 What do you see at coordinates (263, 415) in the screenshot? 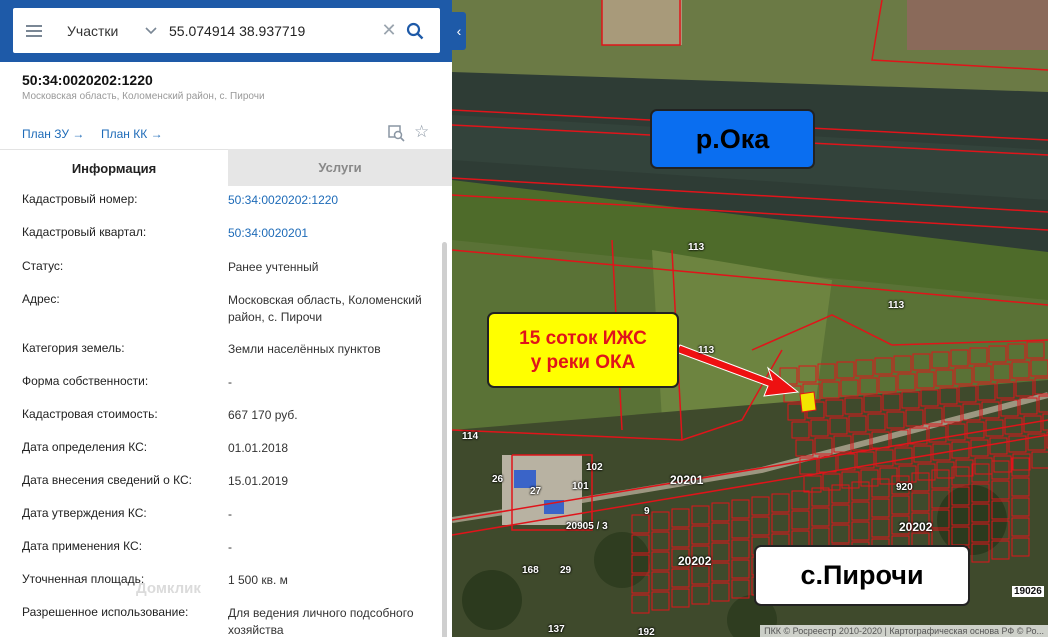
I see `info-row-value: 667 170 руб.` at bounding box center [263, 415].